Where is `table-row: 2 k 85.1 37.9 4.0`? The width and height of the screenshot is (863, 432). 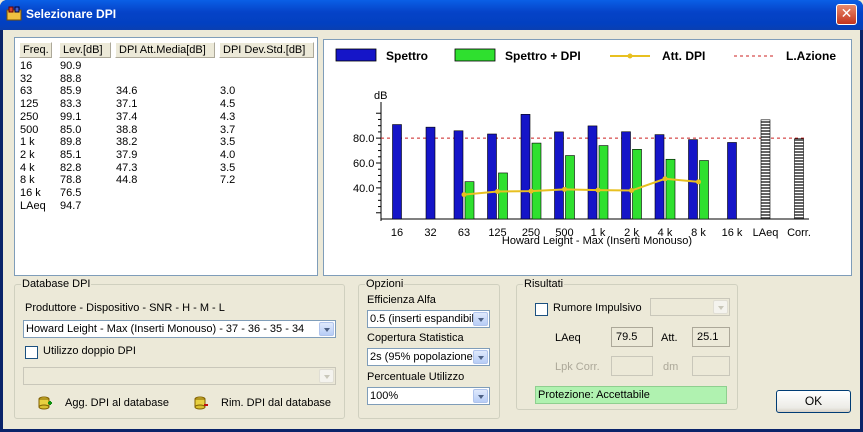
table-row: 2 k 85.1 37.9 4.0 is located at coordinates (167, 155).